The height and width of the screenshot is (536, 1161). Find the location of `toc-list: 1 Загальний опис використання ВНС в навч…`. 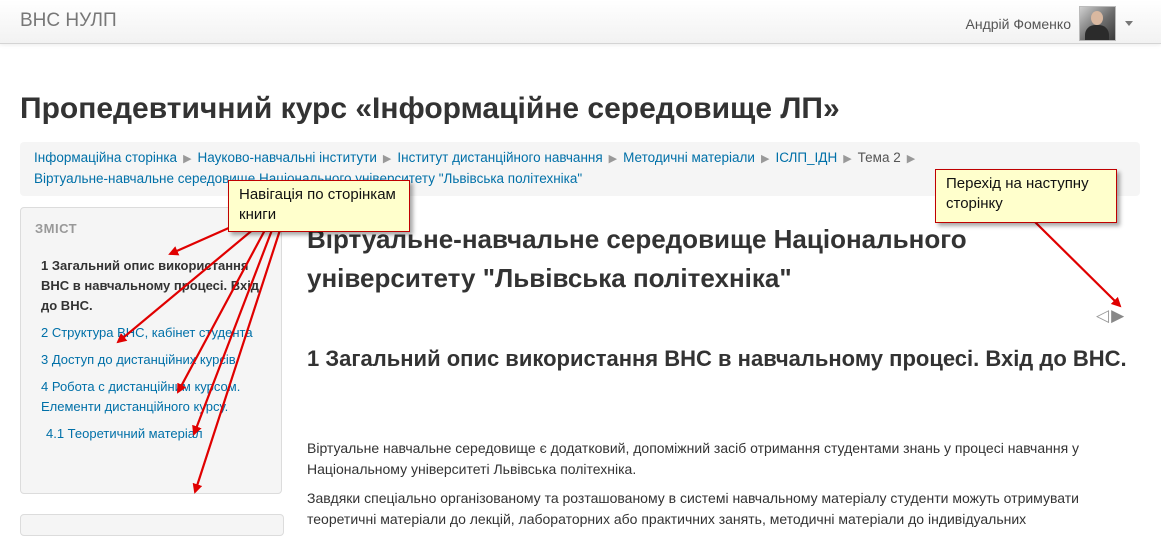

toc-list: 1 Загальний опис використання ВНС в навч… is located at coordinates (152, 353).